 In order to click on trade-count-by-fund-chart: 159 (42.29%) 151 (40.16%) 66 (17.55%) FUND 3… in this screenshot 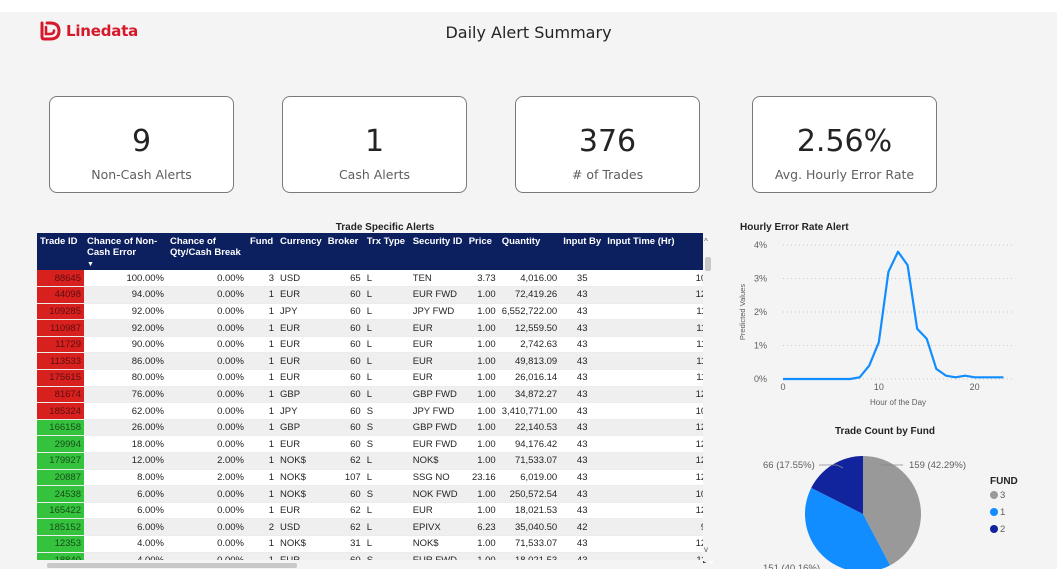, I will do `click(894, 504)`.